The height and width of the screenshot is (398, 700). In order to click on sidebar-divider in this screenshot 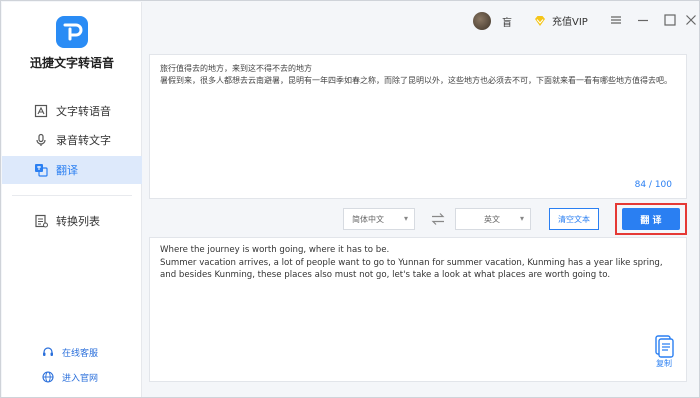, I will do `click(72, 195)`.